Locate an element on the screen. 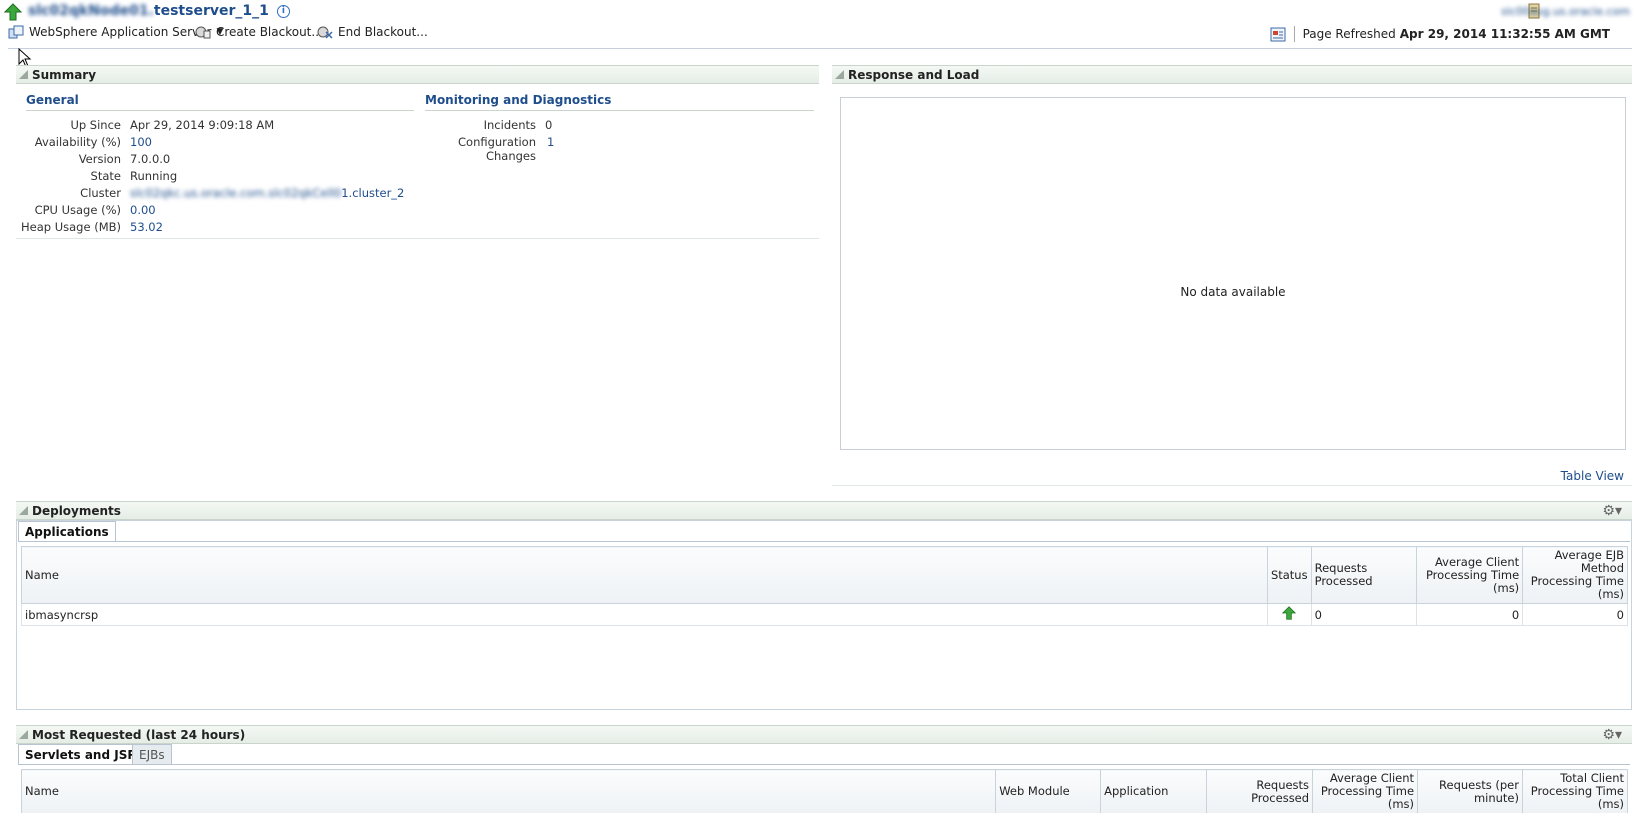  cell-status is located at coordinates (1289, 614).